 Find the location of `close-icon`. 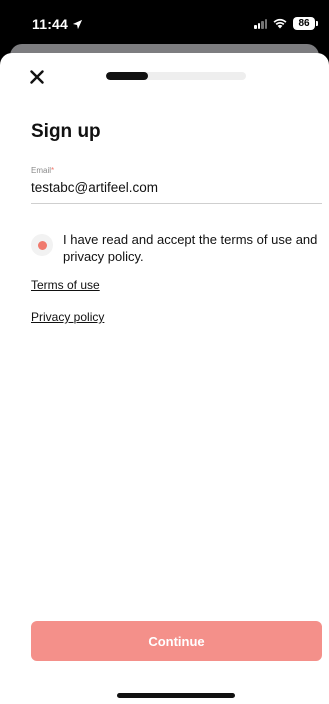

close-icon is located at coordinates (37, 77).